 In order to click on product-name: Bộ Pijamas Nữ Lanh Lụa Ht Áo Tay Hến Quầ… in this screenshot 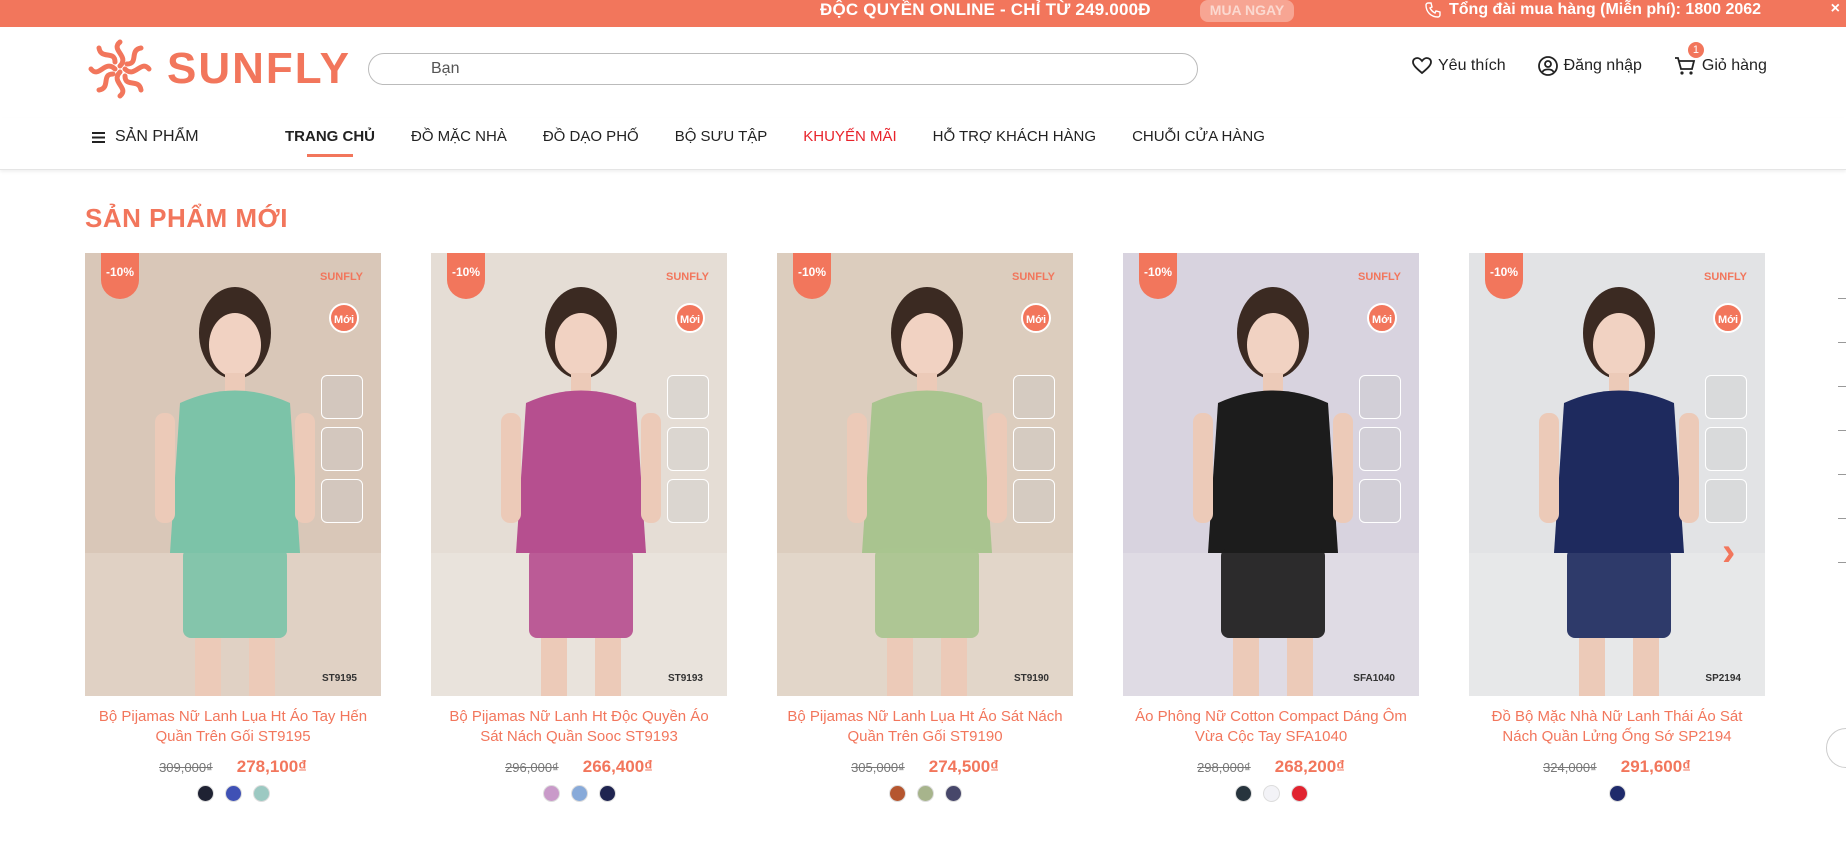, I will do `click(233, 727)`.